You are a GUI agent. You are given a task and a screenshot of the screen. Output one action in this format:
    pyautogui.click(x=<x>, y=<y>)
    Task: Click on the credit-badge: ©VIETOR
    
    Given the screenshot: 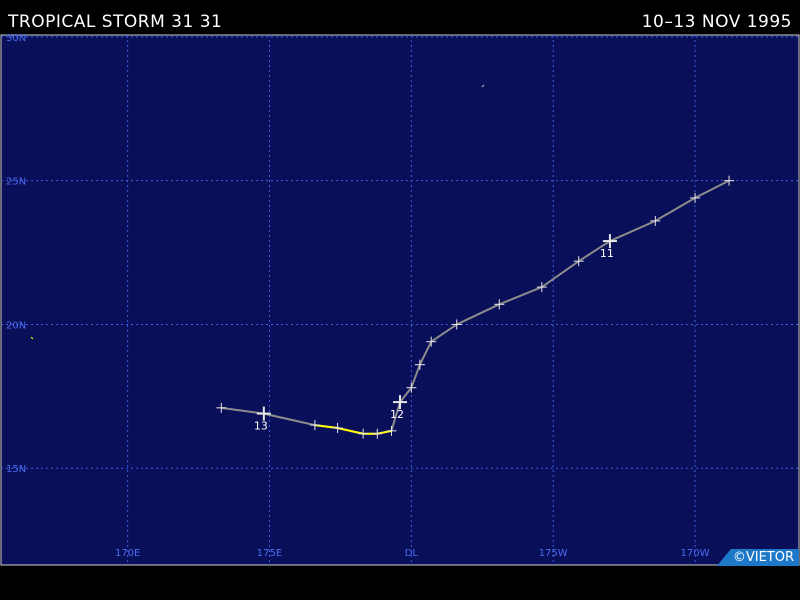 What is the action you would take?
    pyautogui.click(x=757, y=557)
    